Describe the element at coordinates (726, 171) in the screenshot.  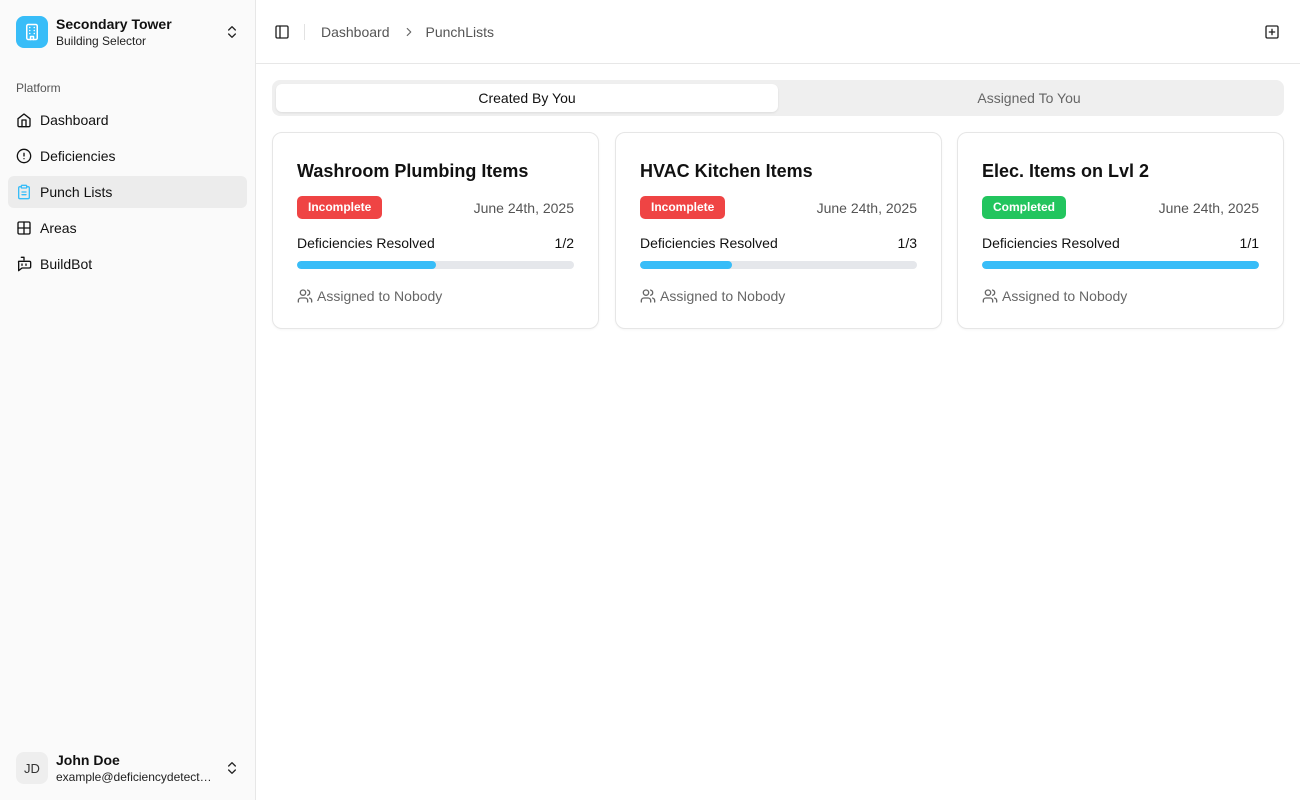
I see `card-title: HVAC Kitchen Items` at that location.